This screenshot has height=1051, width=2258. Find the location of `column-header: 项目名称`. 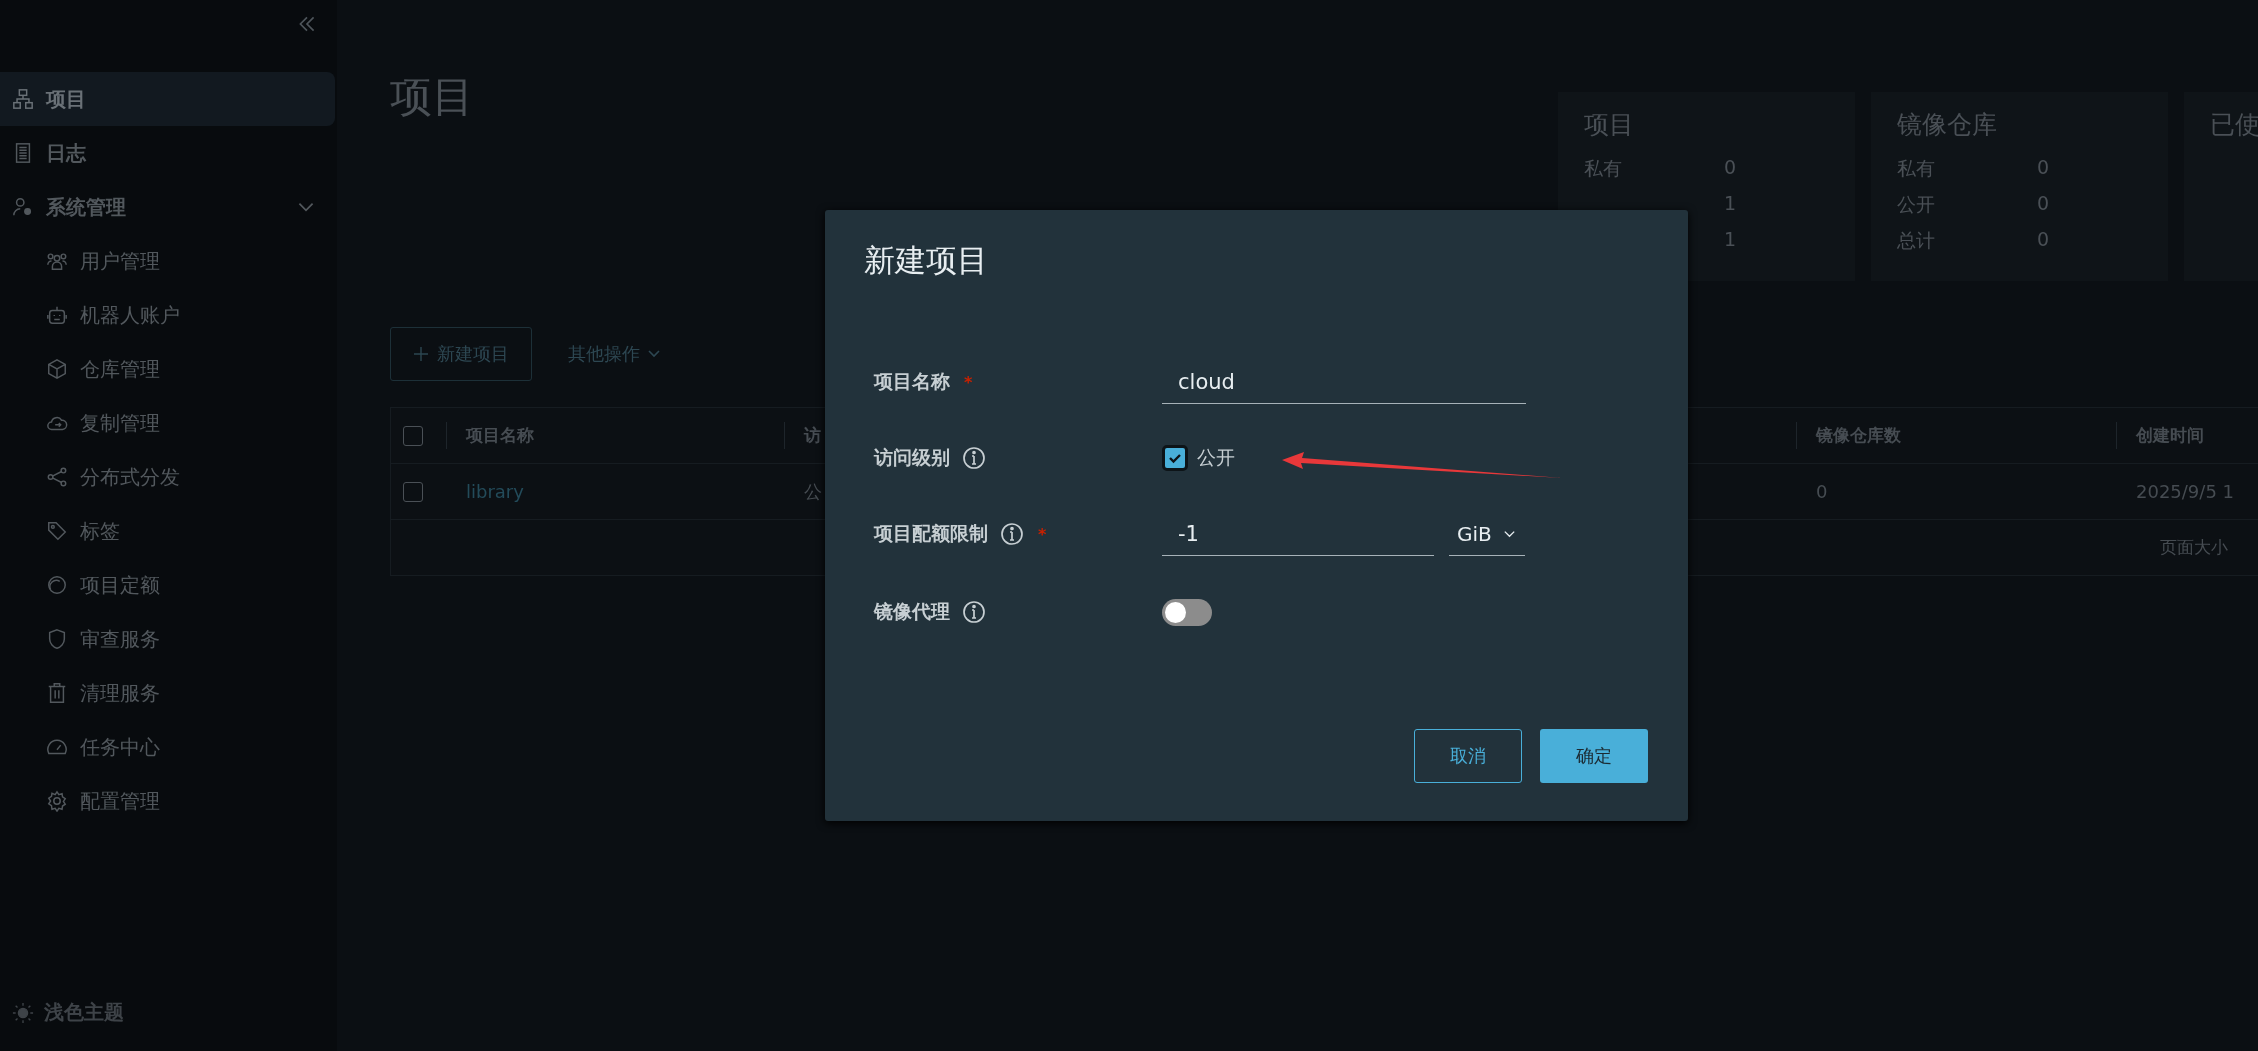

column-header: 项目名称 is located at coordinates (500, 435).